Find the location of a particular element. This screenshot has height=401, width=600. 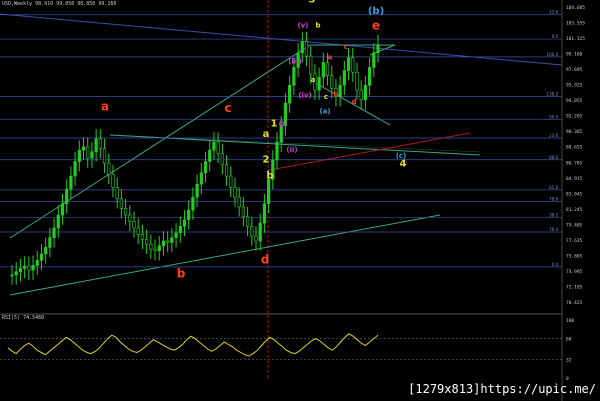

fib-label: 100.0 is located at coordinates (553, 54).